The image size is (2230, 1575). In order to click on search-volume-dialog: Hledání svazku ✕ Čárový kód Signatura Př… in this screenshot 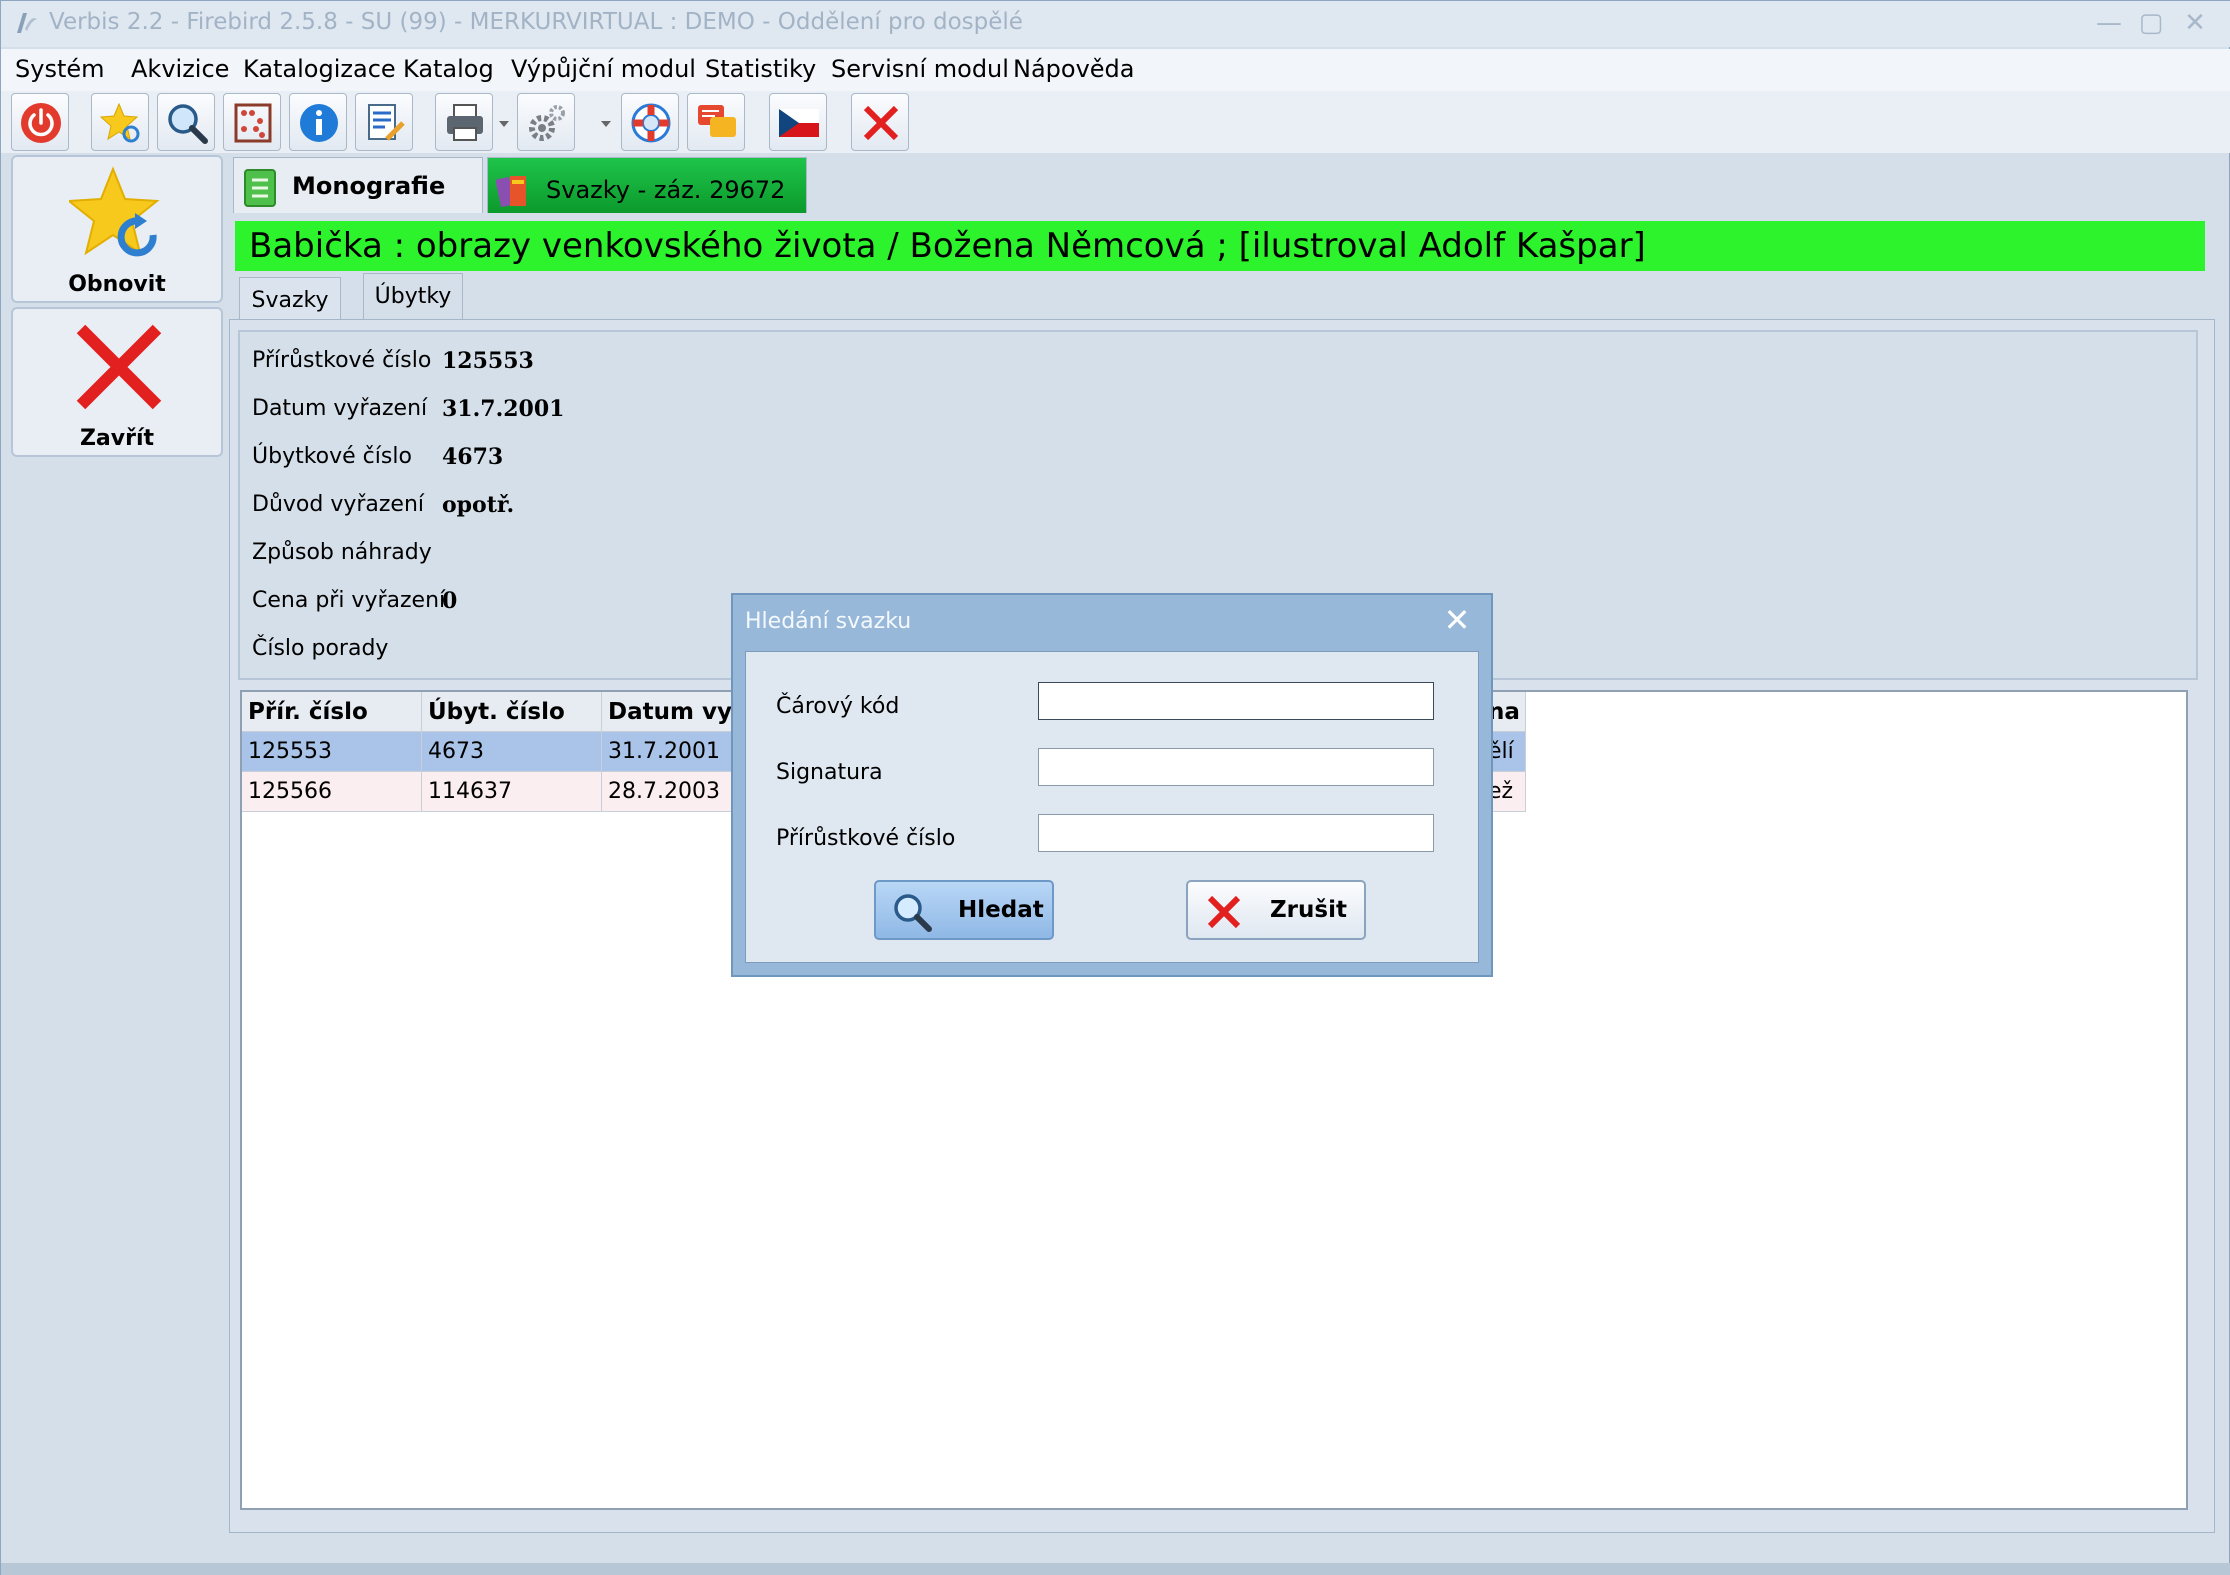, I will do `click(1112, 785)`.